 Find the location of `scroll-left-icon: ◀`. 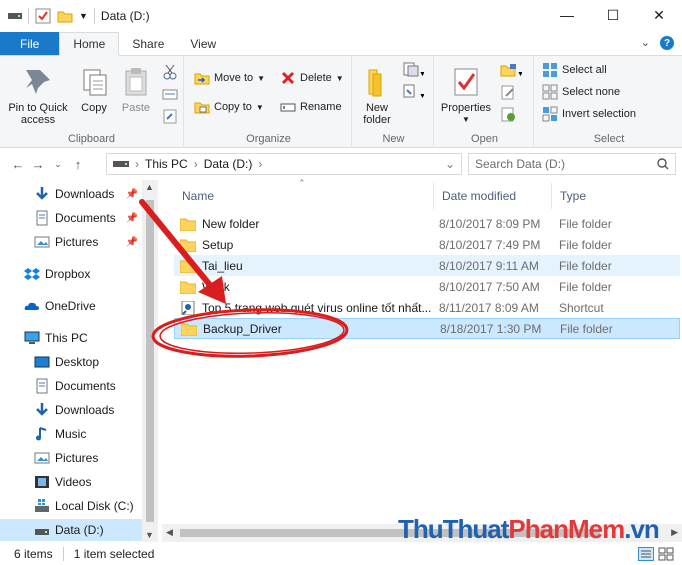

scroll-left-icon: ◀ is located at coordinates (169, 532).